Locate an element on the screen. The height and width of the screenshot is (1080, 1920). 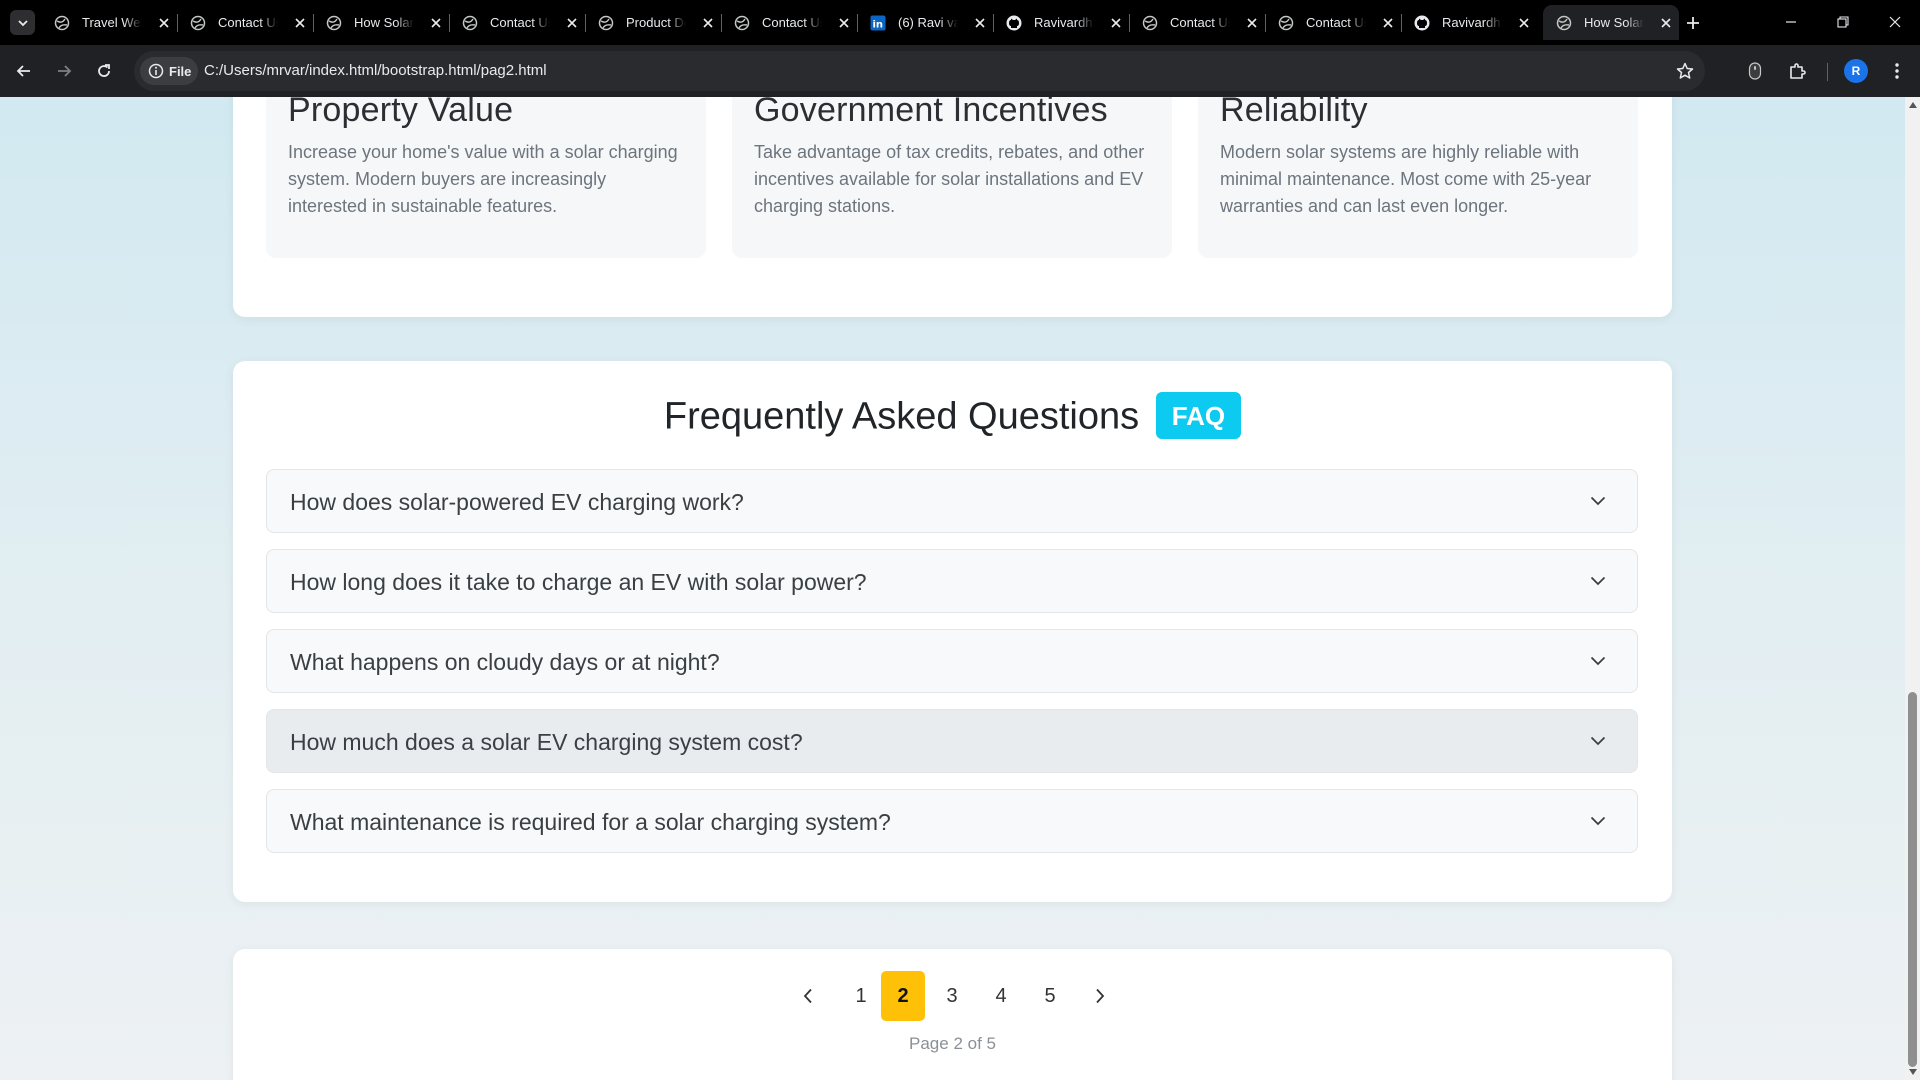
faq-question: What happens on cloudy days or at night? is located at coordinates (505, 662).